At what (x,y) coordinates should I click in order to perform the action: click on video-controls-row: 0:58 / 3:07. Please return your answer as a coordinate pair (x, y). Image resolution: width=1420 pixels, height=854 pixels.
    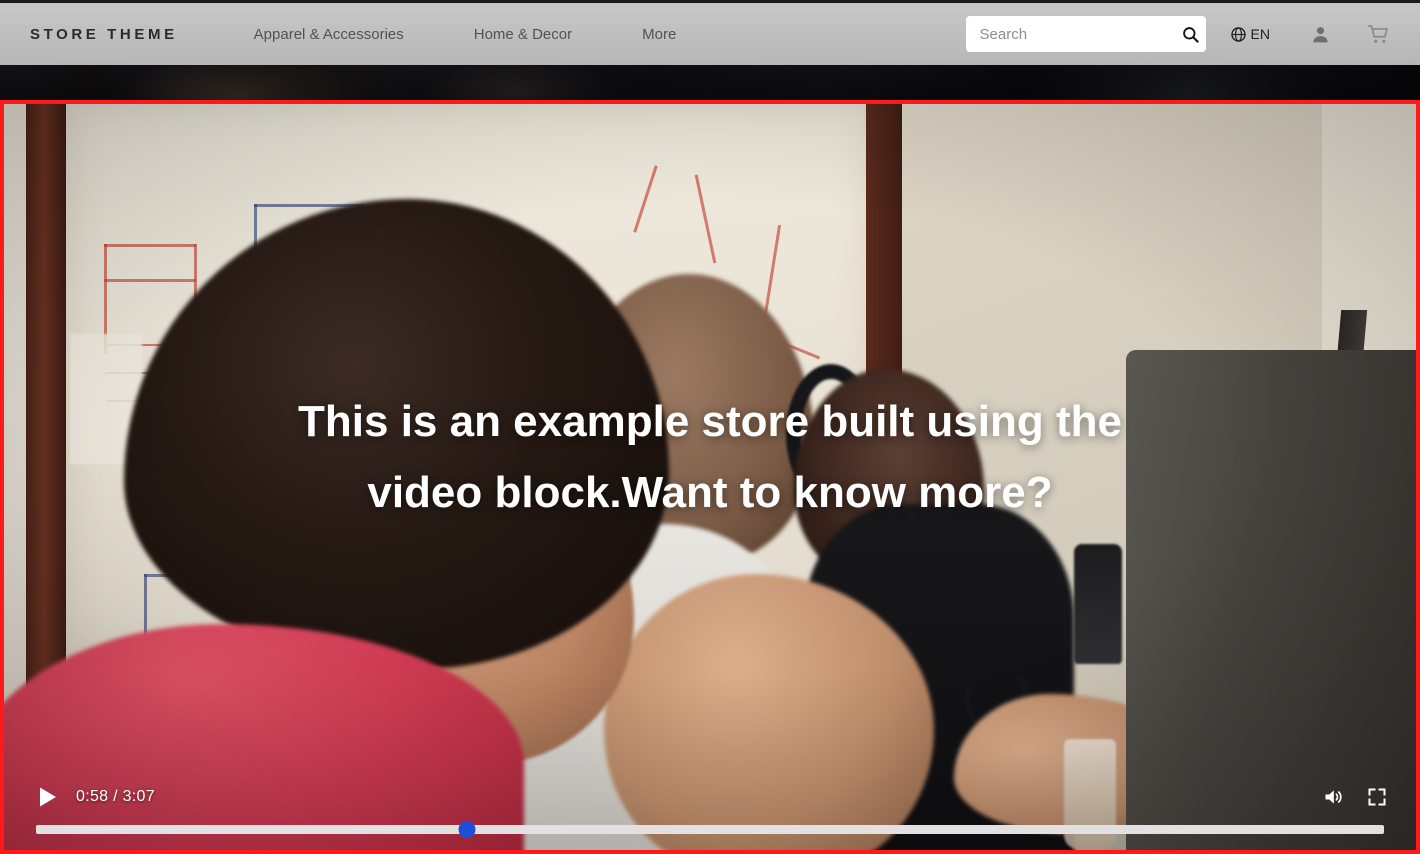
    Looking at the image, I should click on (710, 797).